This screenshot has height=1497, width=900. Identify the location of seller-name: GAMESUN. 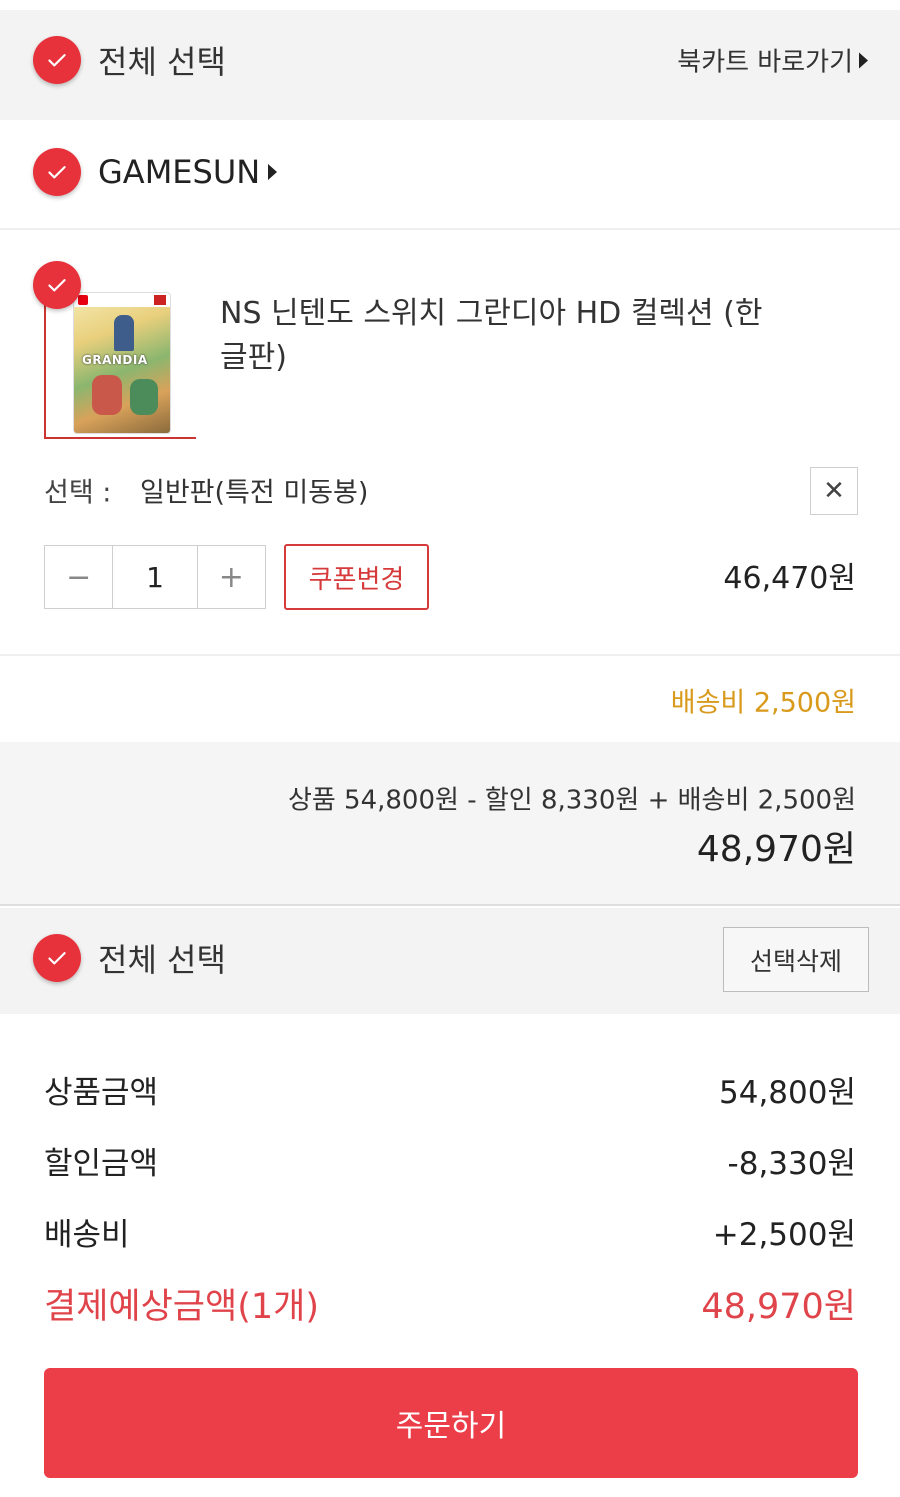
(179, 172).